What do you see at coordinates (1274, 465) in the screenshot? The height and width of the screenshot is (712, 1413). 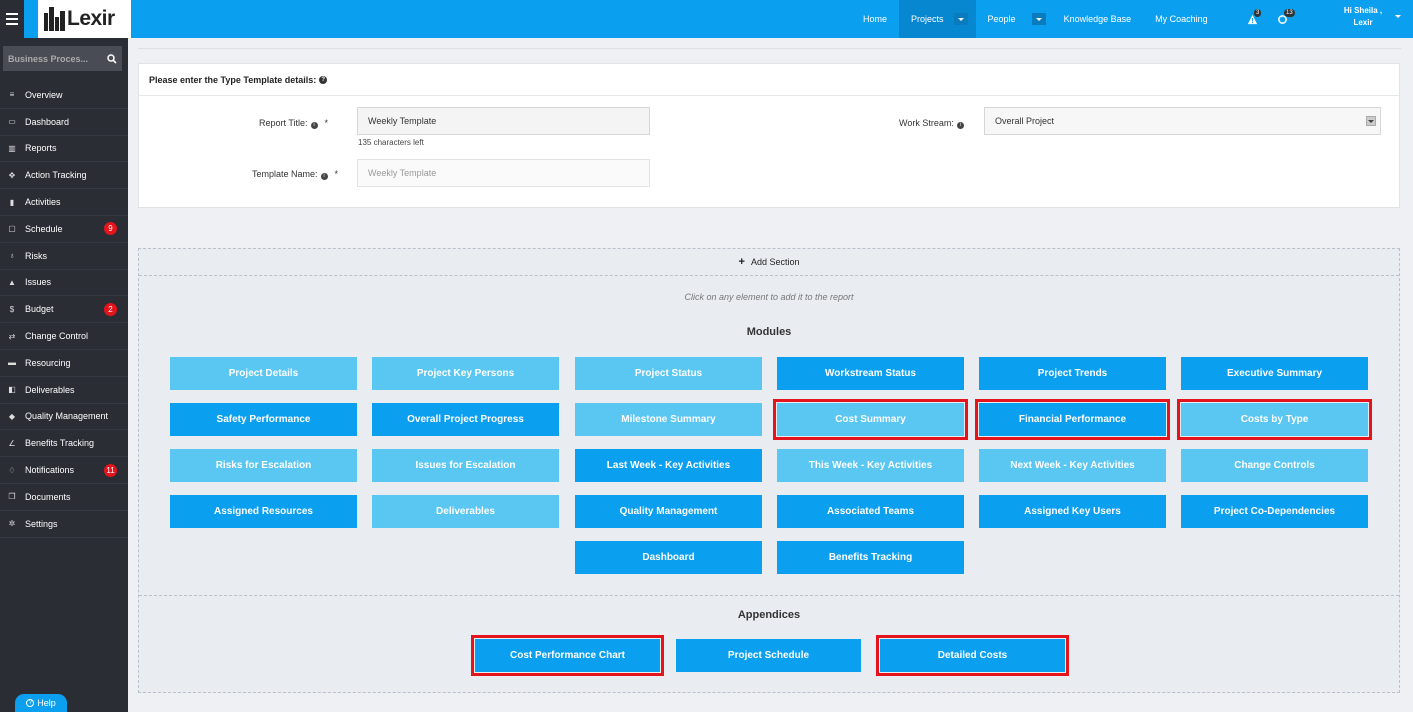 I see `module-button-change-controls: Change Controls` at bounding box center [1274, 465].